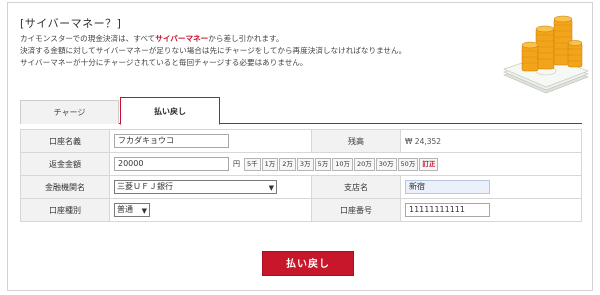 This screenshot has width=600, height=295. What do you see at coordinates (308, 263) in the screenshot?
I see `refund-submit-button: 払い戻し` at bounding box center [308, 263].